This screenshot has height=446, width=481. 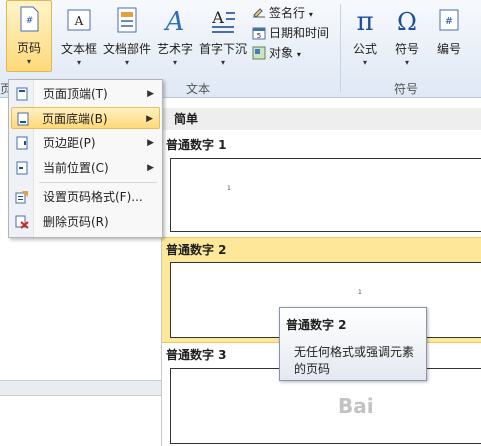 I want to click on object-button: 对象 ▾, so click(x=276, y=54).